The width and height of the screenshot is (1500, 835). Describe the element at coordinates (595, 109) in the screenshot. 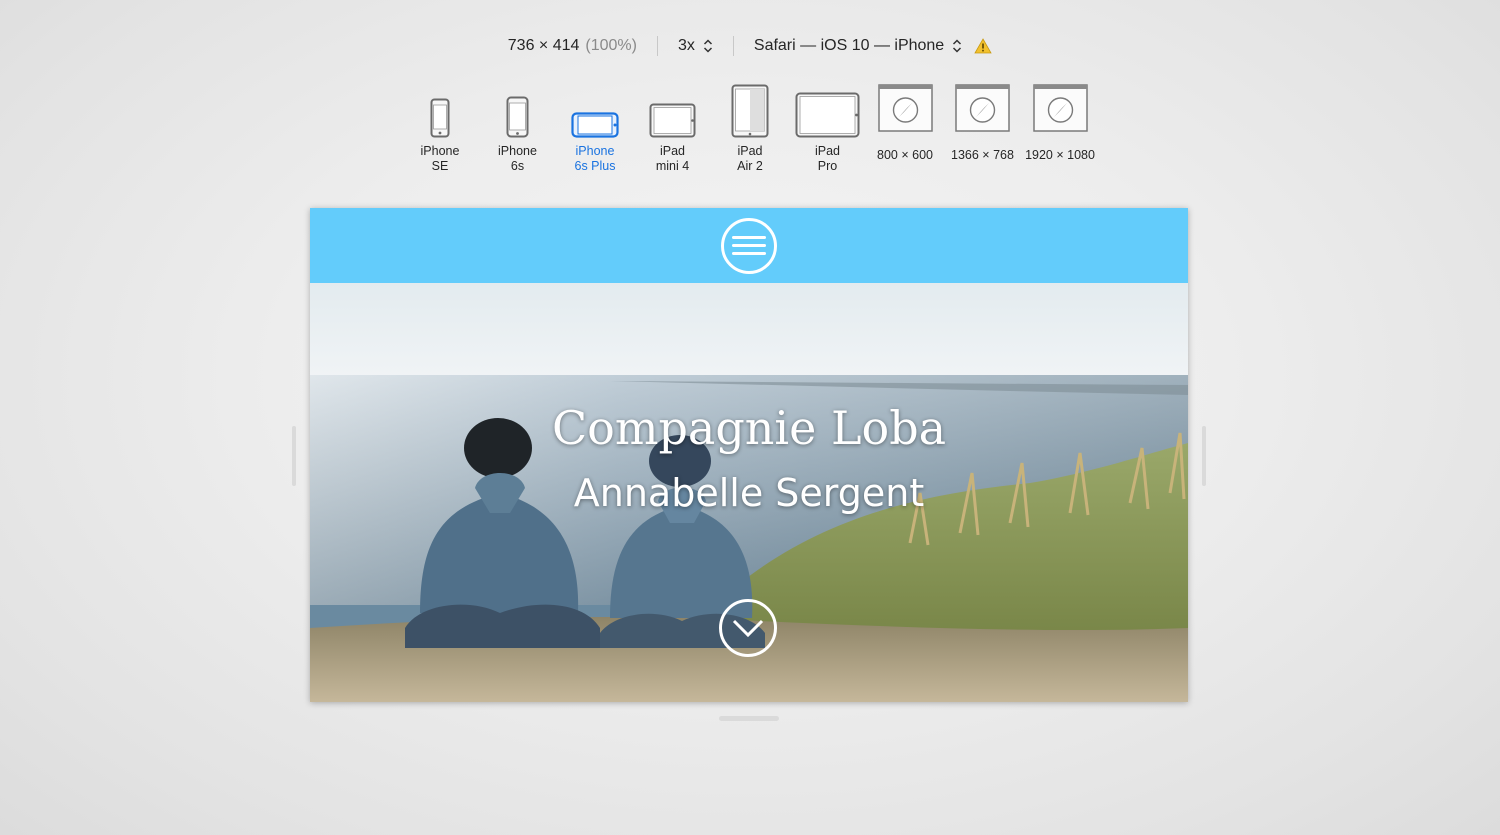

I see `phone-landscape-icon` at that location.